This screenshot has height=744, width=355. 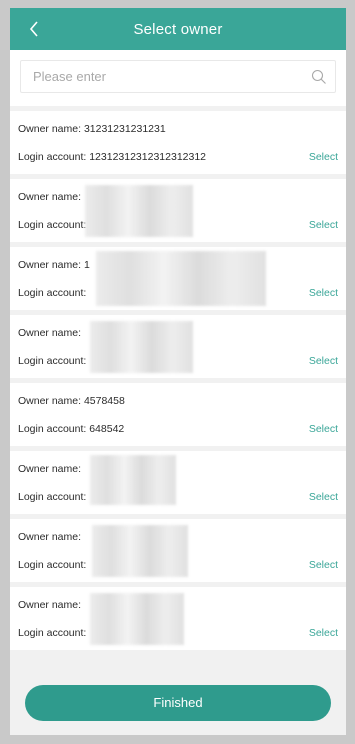 I want to click on owner-list-item: Owner name: 1 Login account: Select, so click(x=178, y=278).